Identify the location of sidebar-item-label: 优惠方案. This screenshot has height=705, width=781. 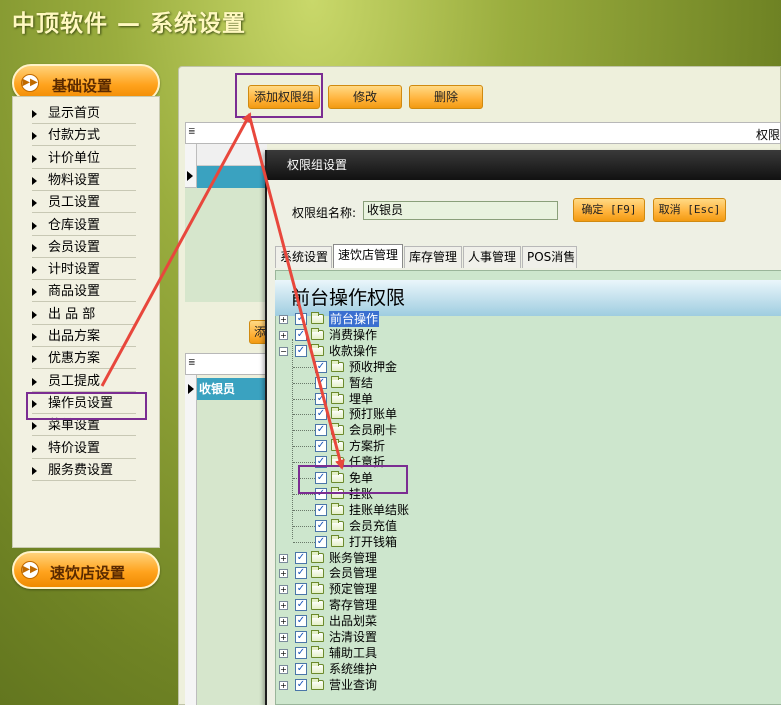
(74, 359).